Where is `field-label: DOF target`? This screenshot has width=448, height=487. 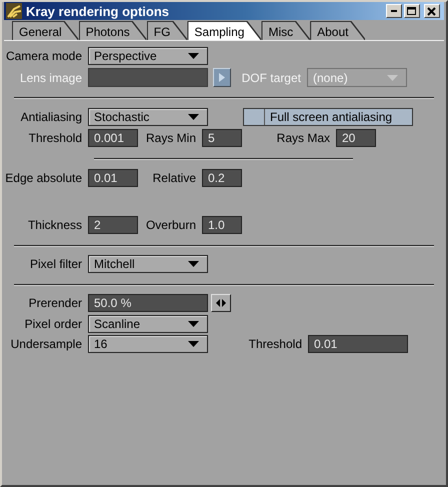
field-label: DOF target is located at coordinates (270, 78).